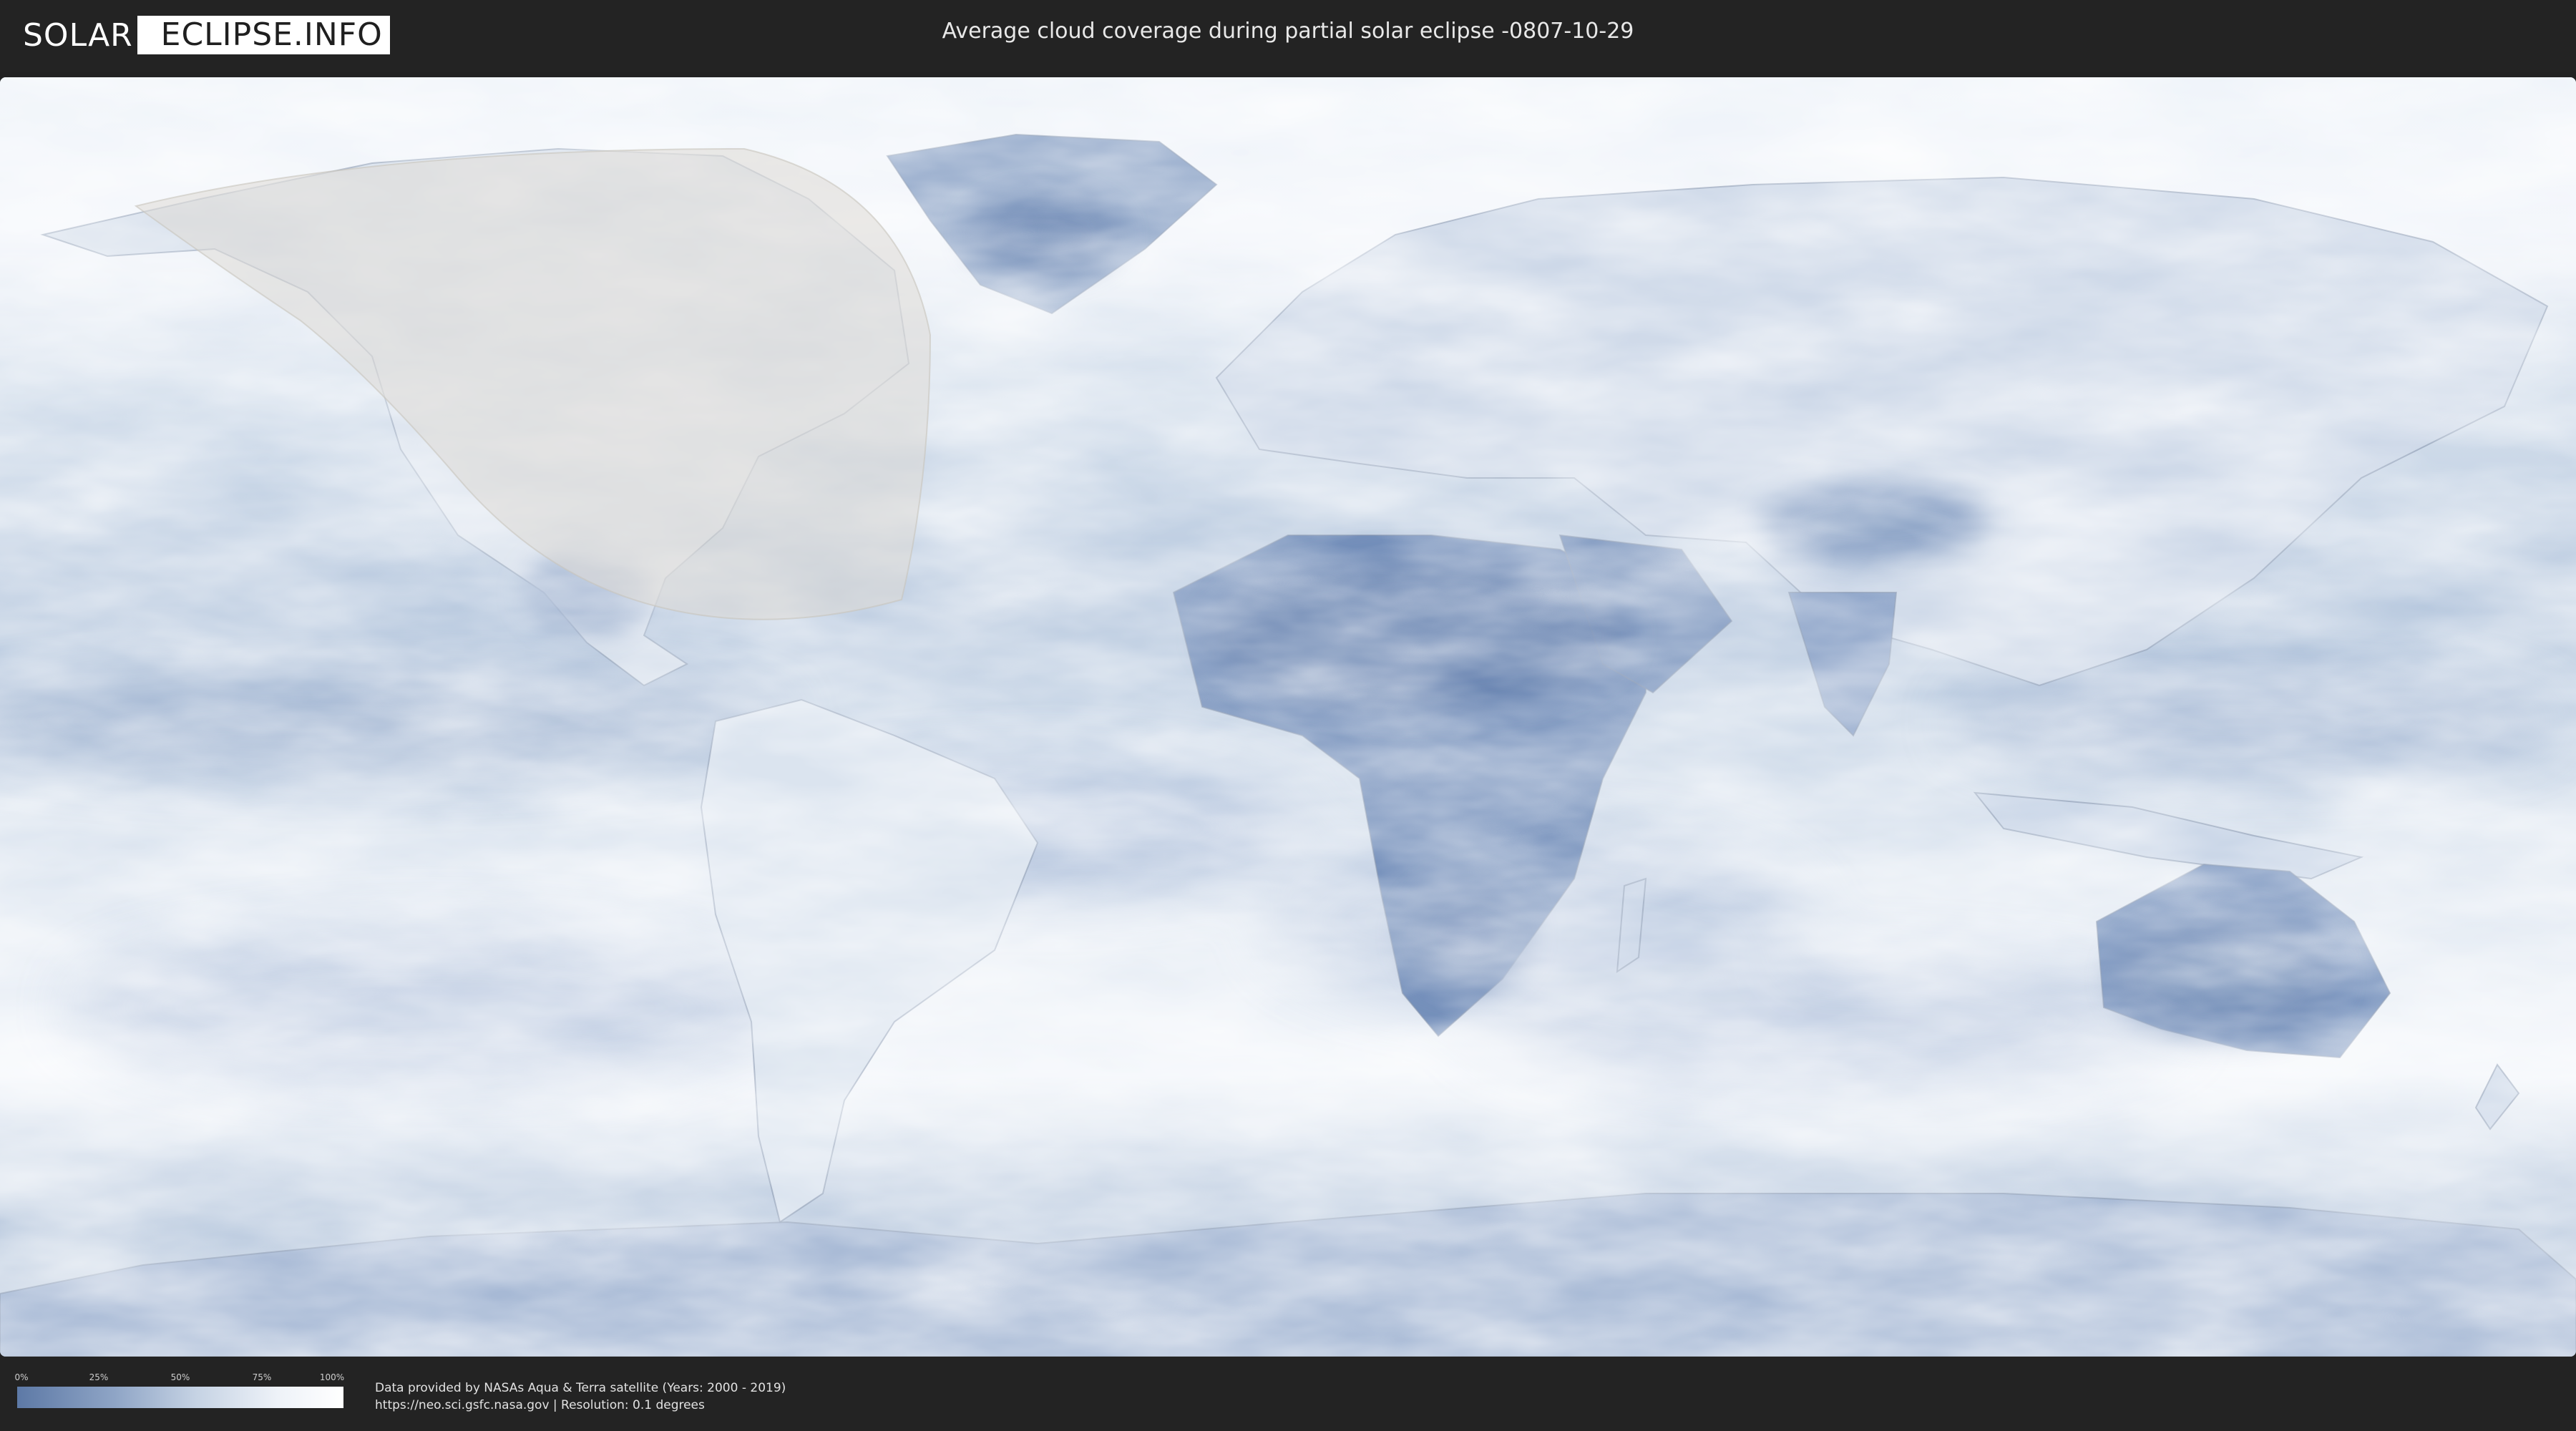  I want to click on legend-gradient-bar, so click(180, 1397).